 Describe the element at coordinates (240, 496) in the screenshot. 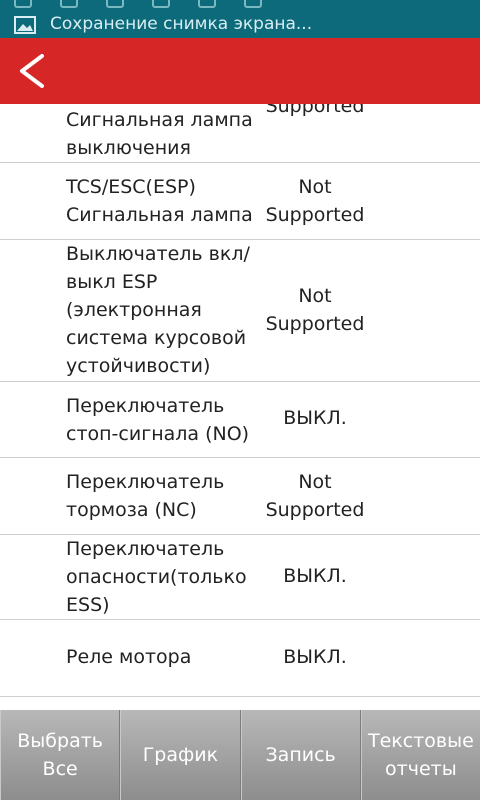

I see `list-item: Переключатель тормоза (NC) Not Supported` at that location.